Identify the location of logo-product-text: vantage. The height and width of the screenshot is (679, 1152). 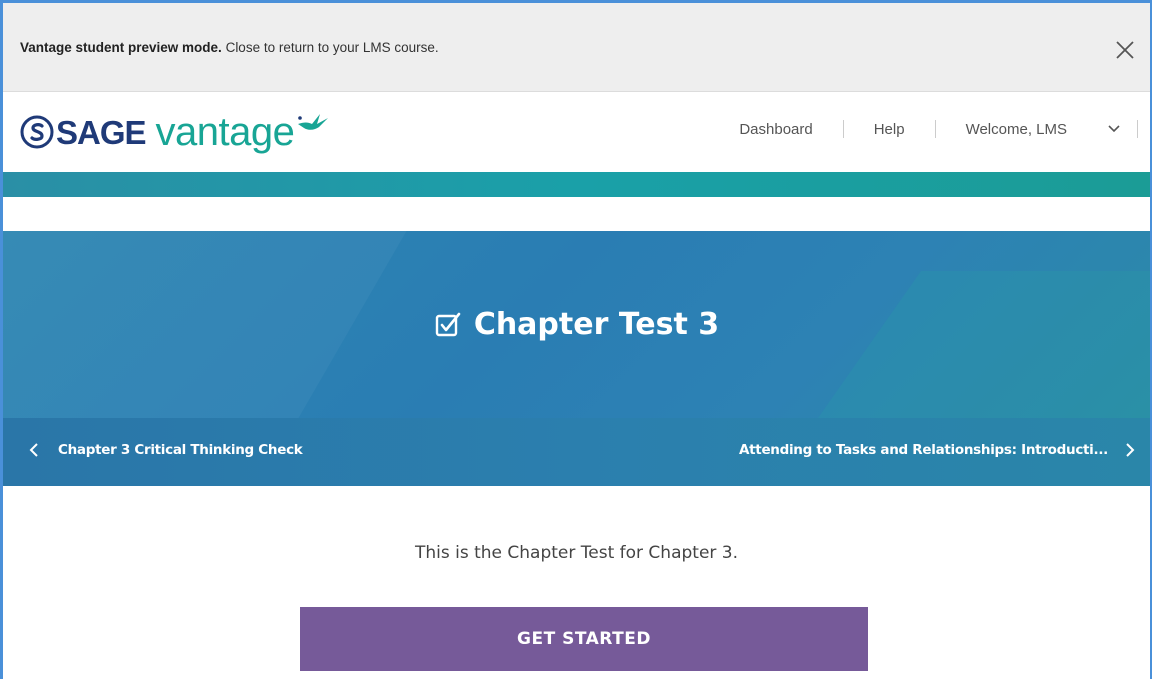
(225, 132).